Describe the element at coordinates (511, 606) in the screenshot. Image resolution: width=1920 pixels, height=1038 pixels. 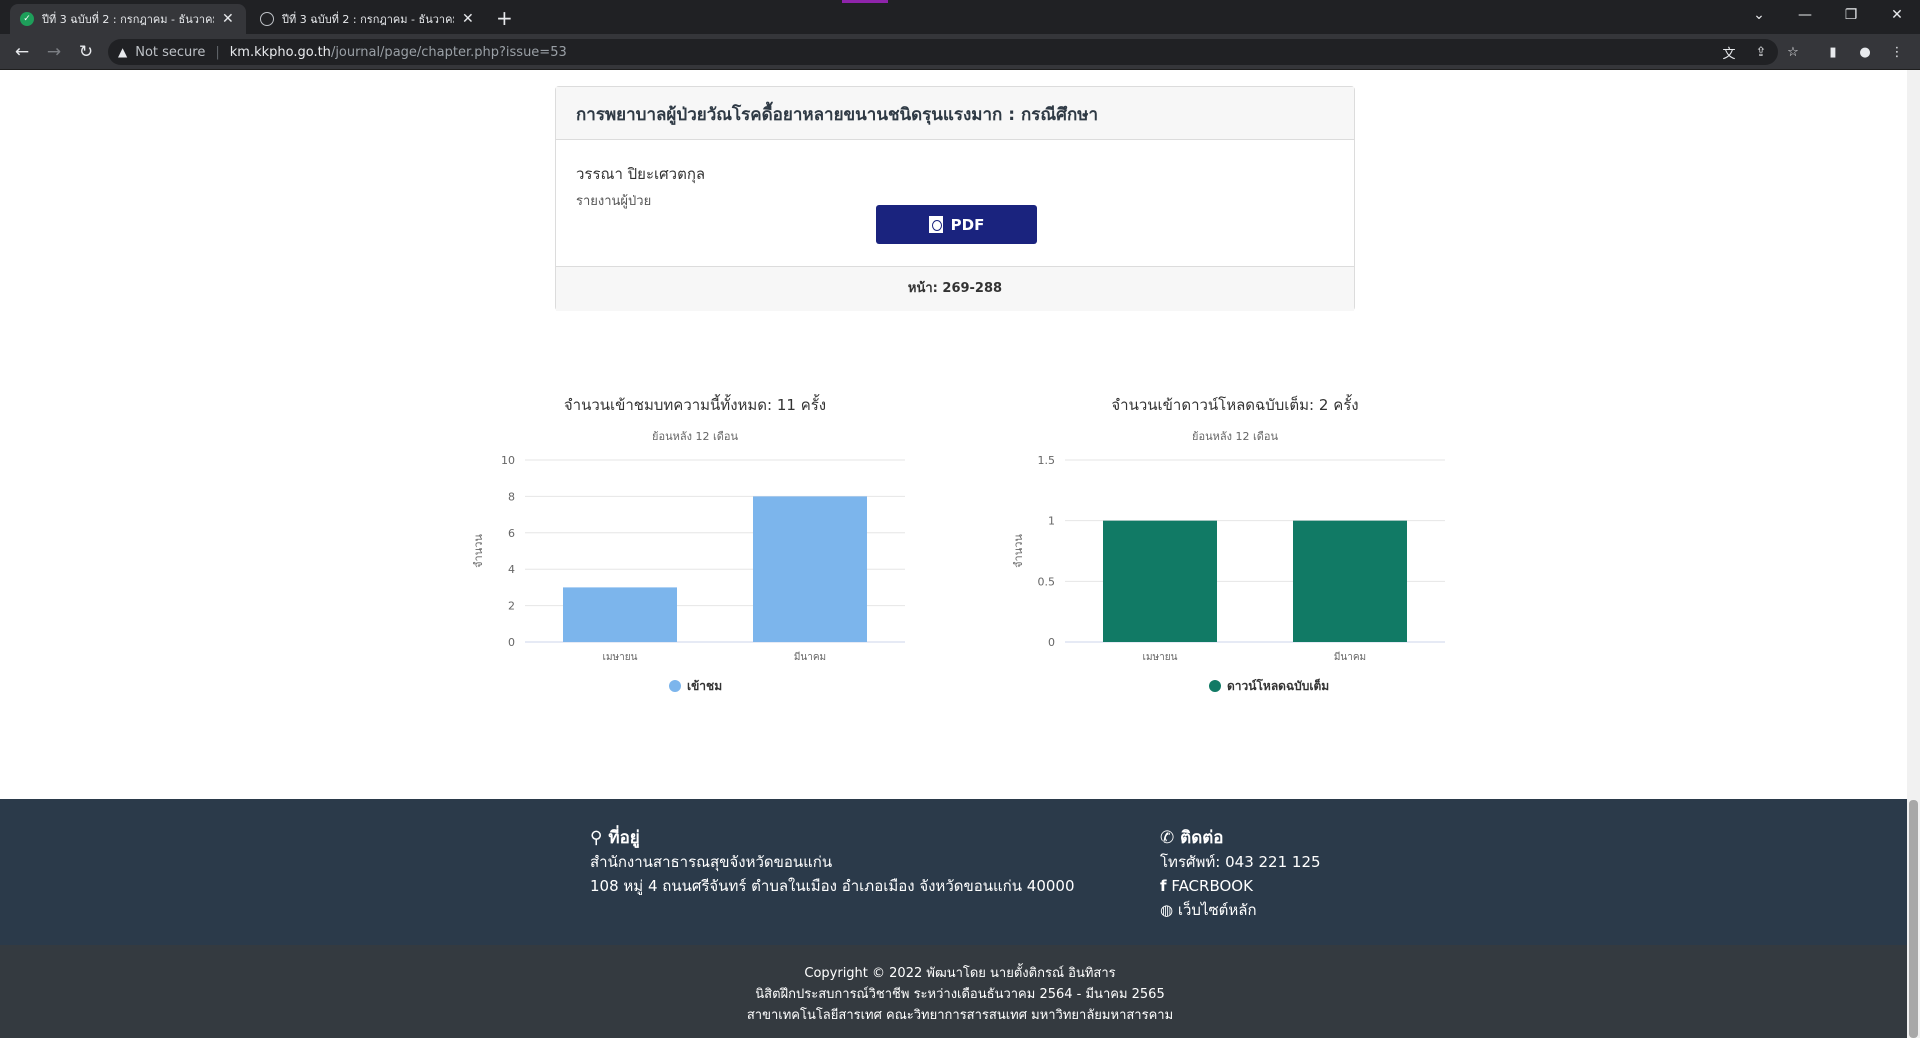
I see `y-tick-label: 2` at that location.